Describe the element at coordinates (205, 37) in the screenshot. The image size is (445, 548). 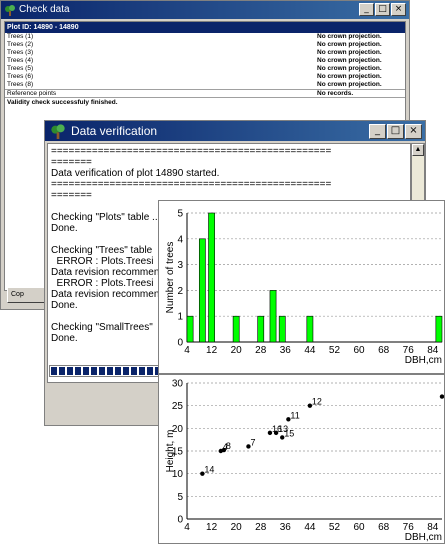
I see `check-row: Trees (1) No crown projection.` at that location.